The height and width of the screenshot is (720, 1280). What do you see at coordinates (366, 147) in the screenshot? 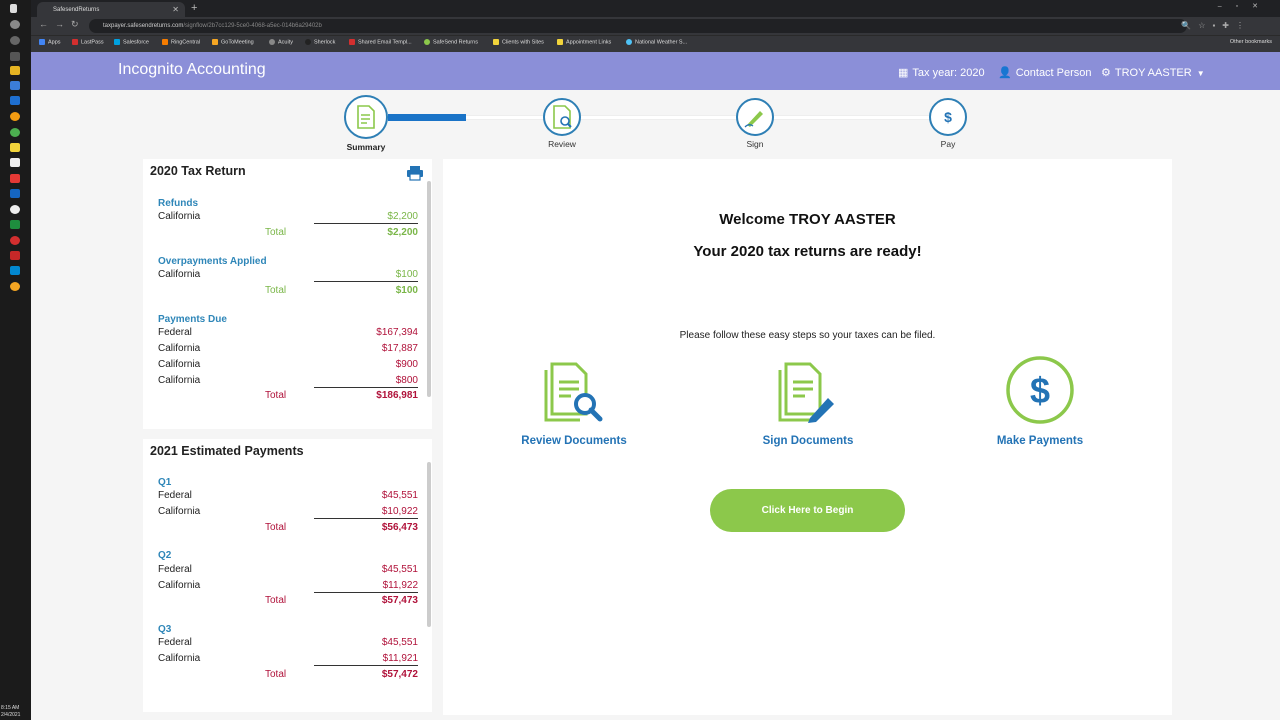
I see `step-label: Summary` at bounding box center [366, 147].